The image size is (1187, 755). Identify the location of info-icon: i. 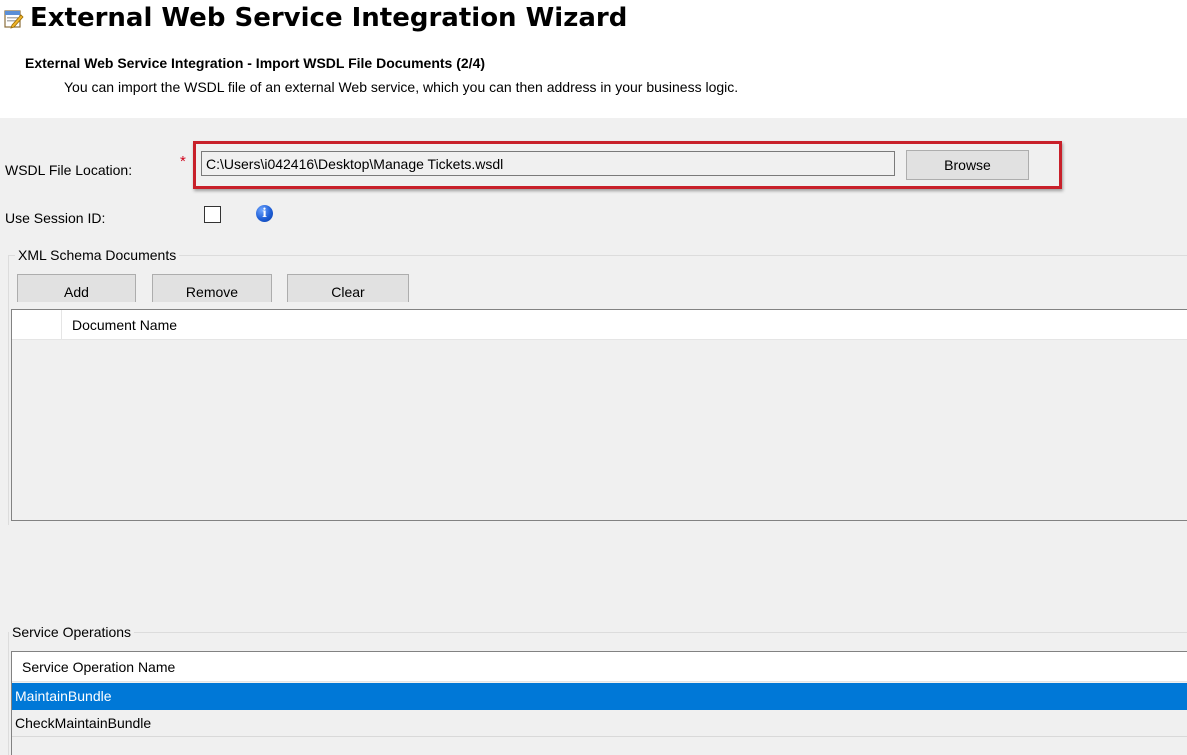
(264, 213).